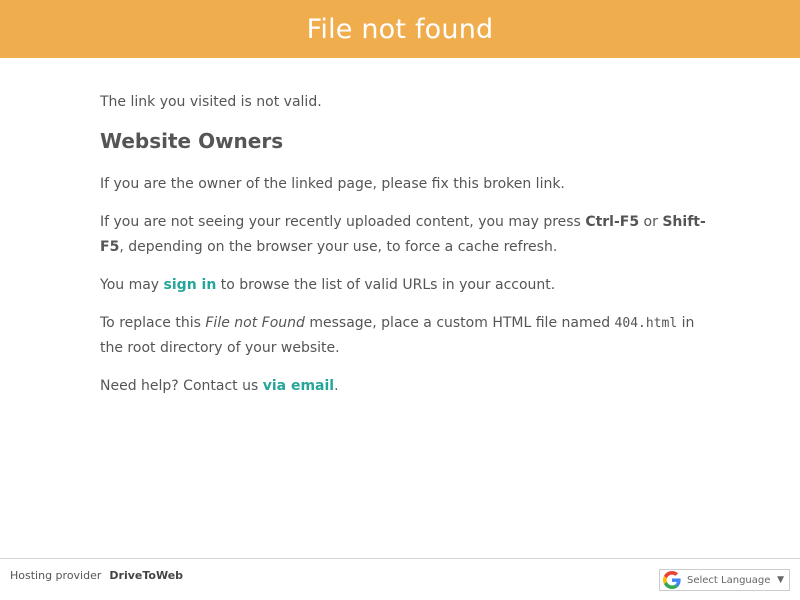  What do you see at coordinates (190, 285) in the screenshot?
I see `sign-in-link: sign in` at bounding box center [190, 285].